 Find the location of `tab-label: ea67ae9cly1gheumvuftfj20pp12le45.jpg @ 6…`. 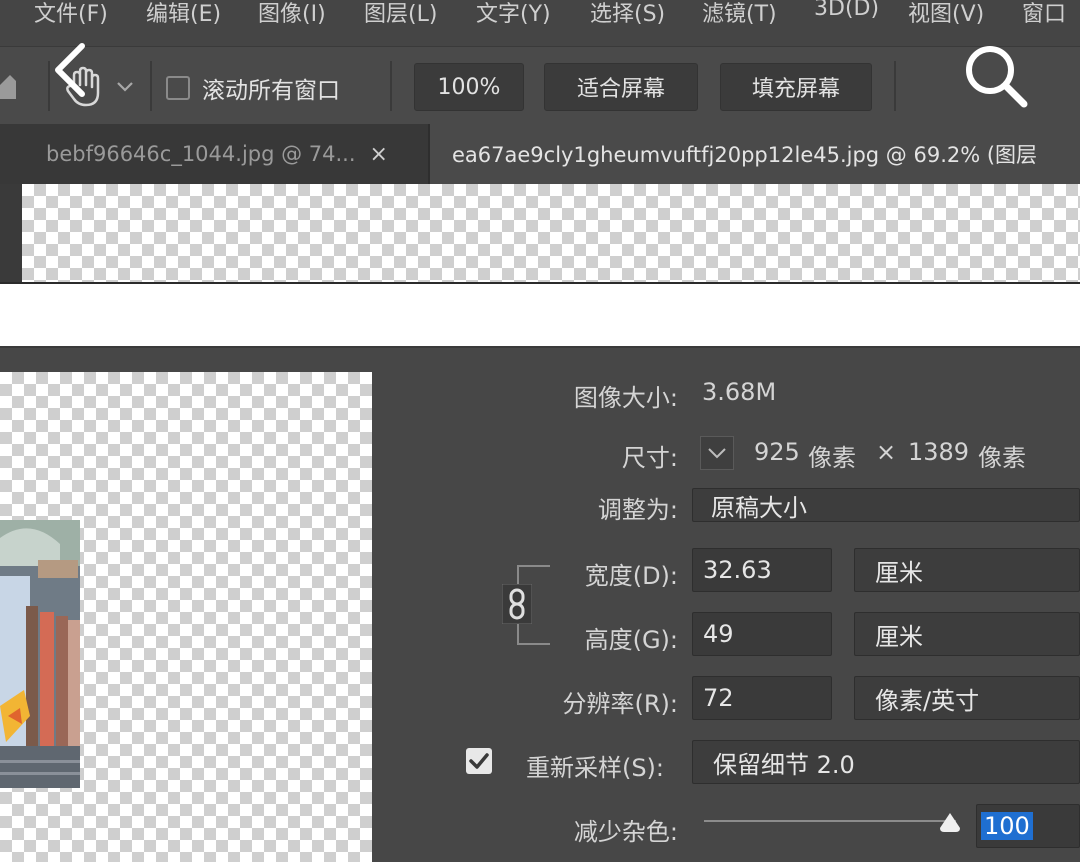

tab-label: ea67ae9cly1gheumvuftfj20pp12le45.jpg @ 6… is located at coordinates (745, 155).